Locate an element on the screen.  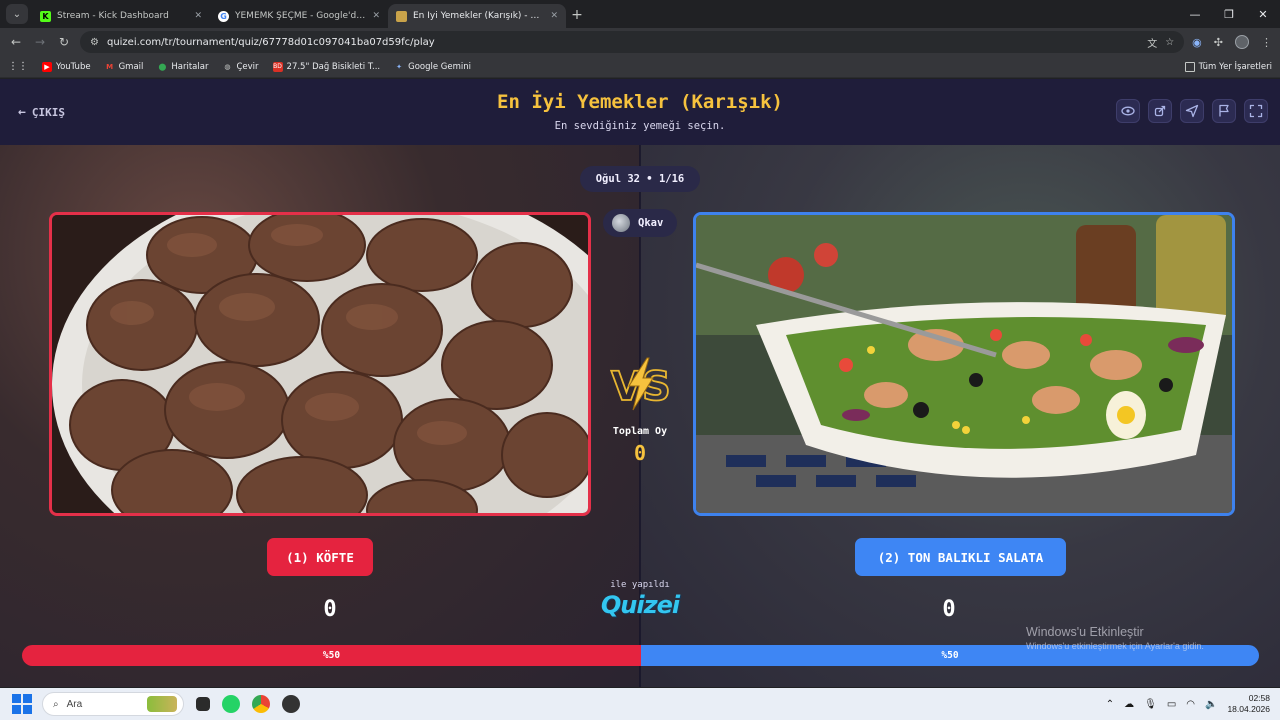
tab-title: Stream - Kick Dashboard is located at coordinates (113, 16).